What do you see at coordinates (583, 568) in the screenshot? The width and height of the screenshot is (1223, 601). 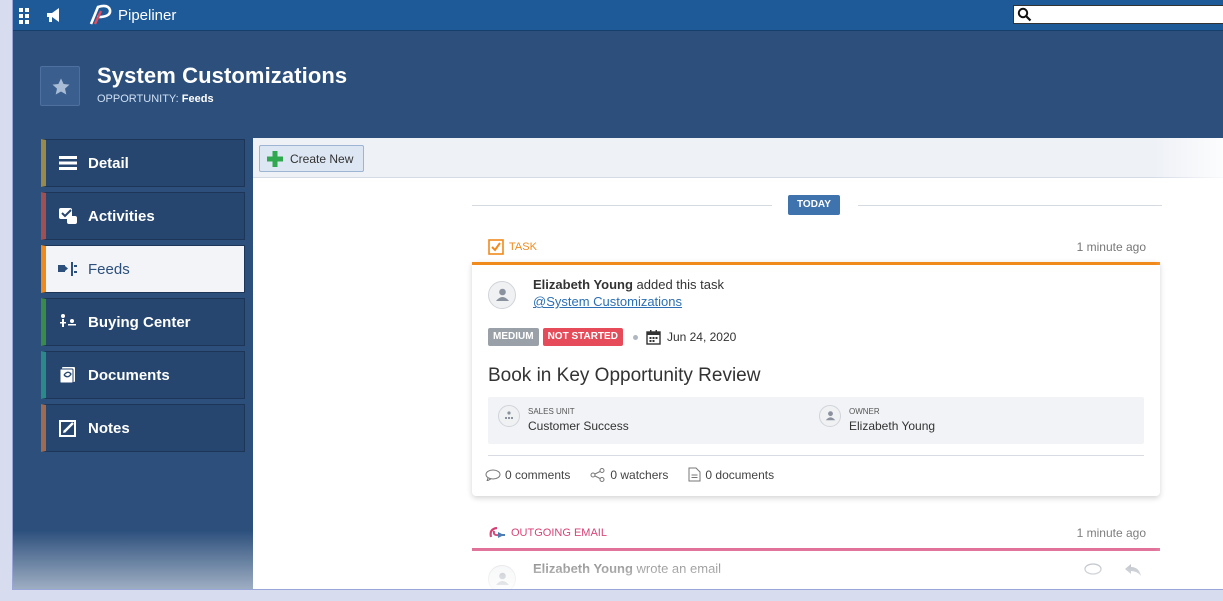 I see `email-author: Elizabeth Young` at bounding box center [583, 568].